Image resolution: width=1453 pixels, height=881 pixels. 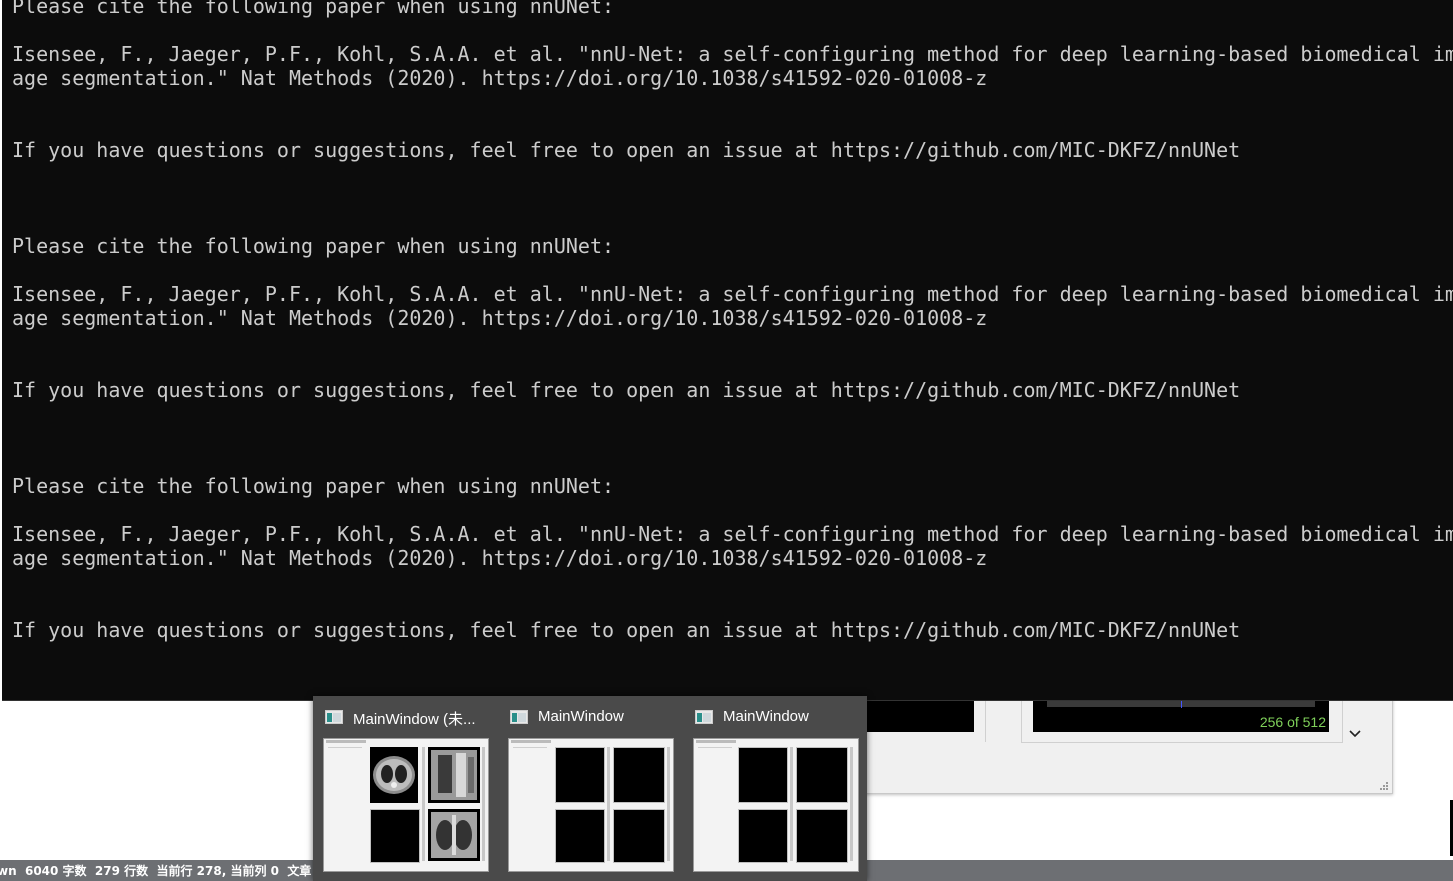 What do you see at coordinates (985, 721) in the screenshot?
I see `pane-divider` at bounding box center [985, 721].